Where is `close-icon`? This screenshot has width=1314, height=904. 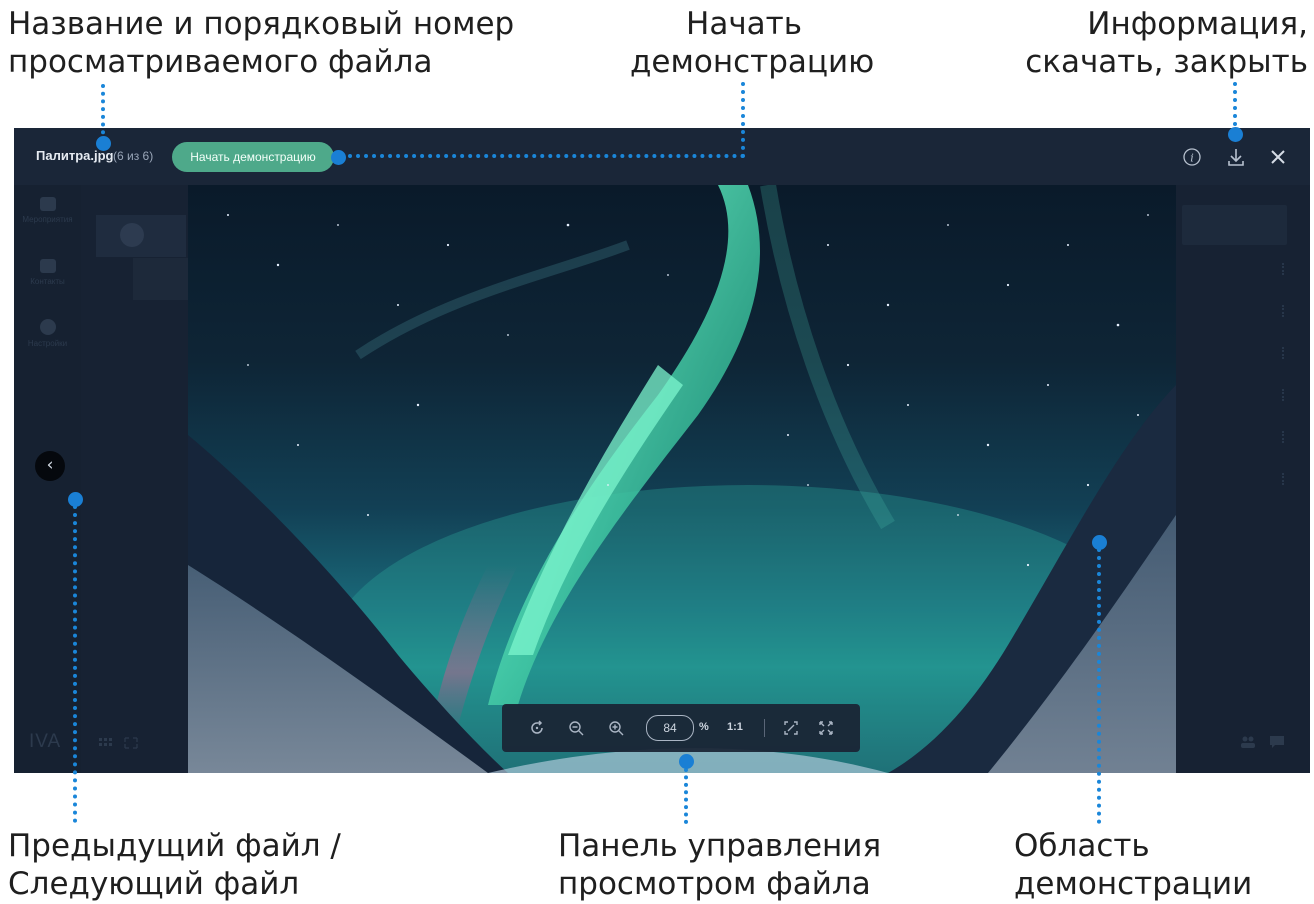
close-icon is located at coordinates (1278, 157).